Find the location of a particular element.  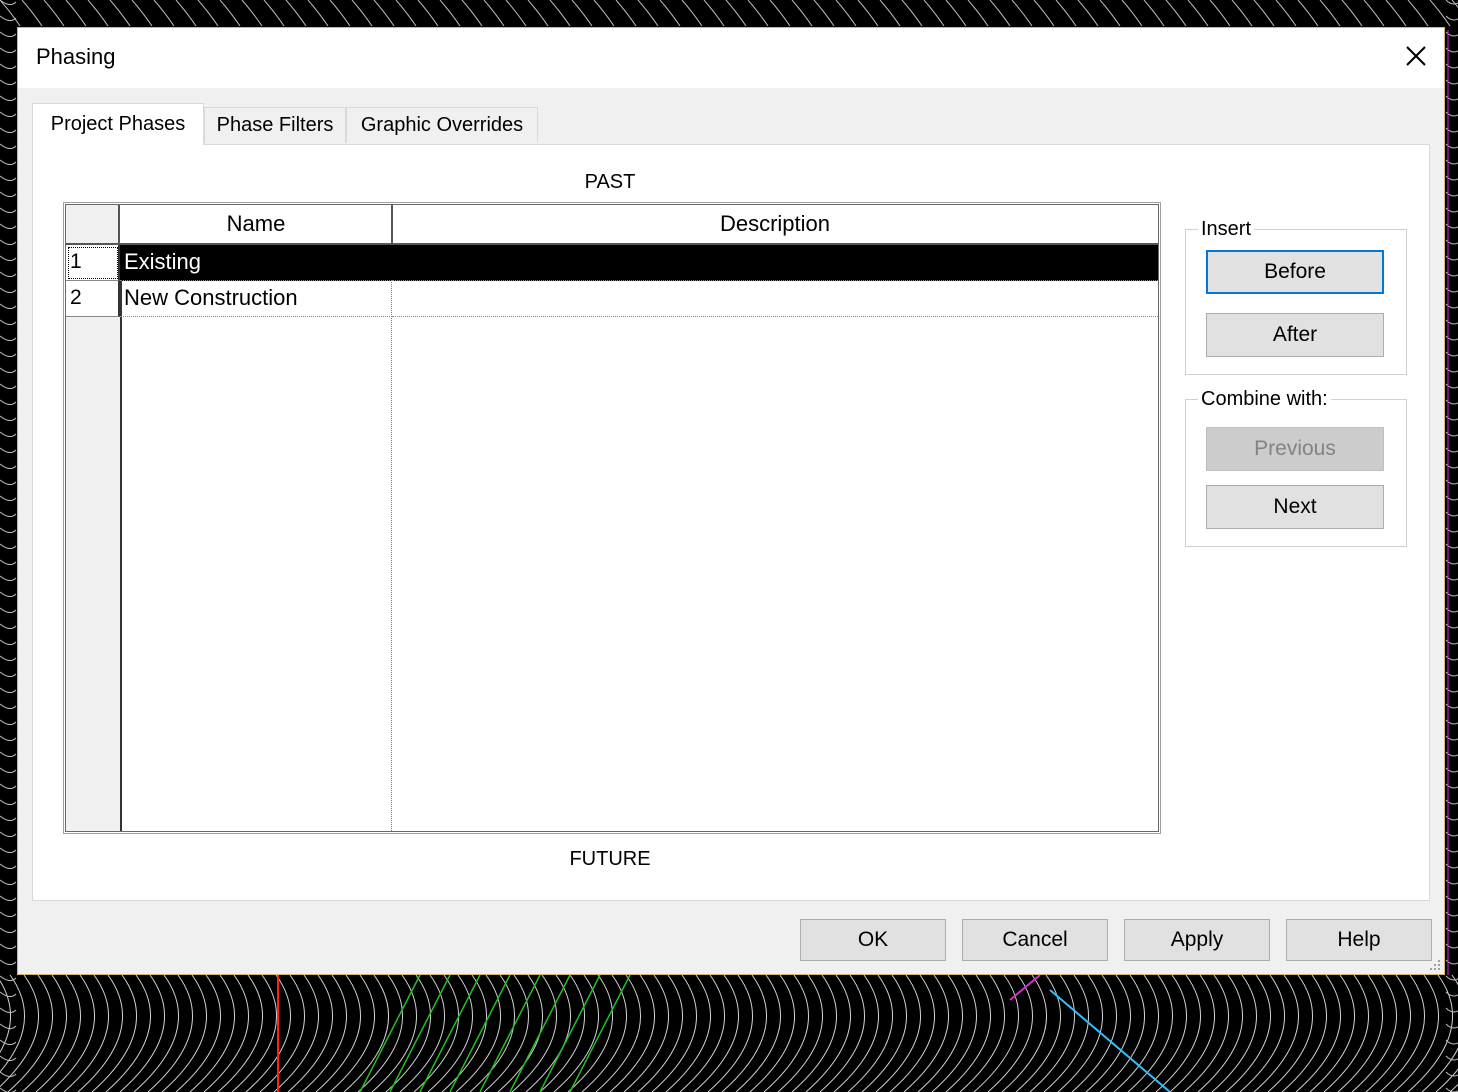

close-button is located at coordinates (1416, 56).